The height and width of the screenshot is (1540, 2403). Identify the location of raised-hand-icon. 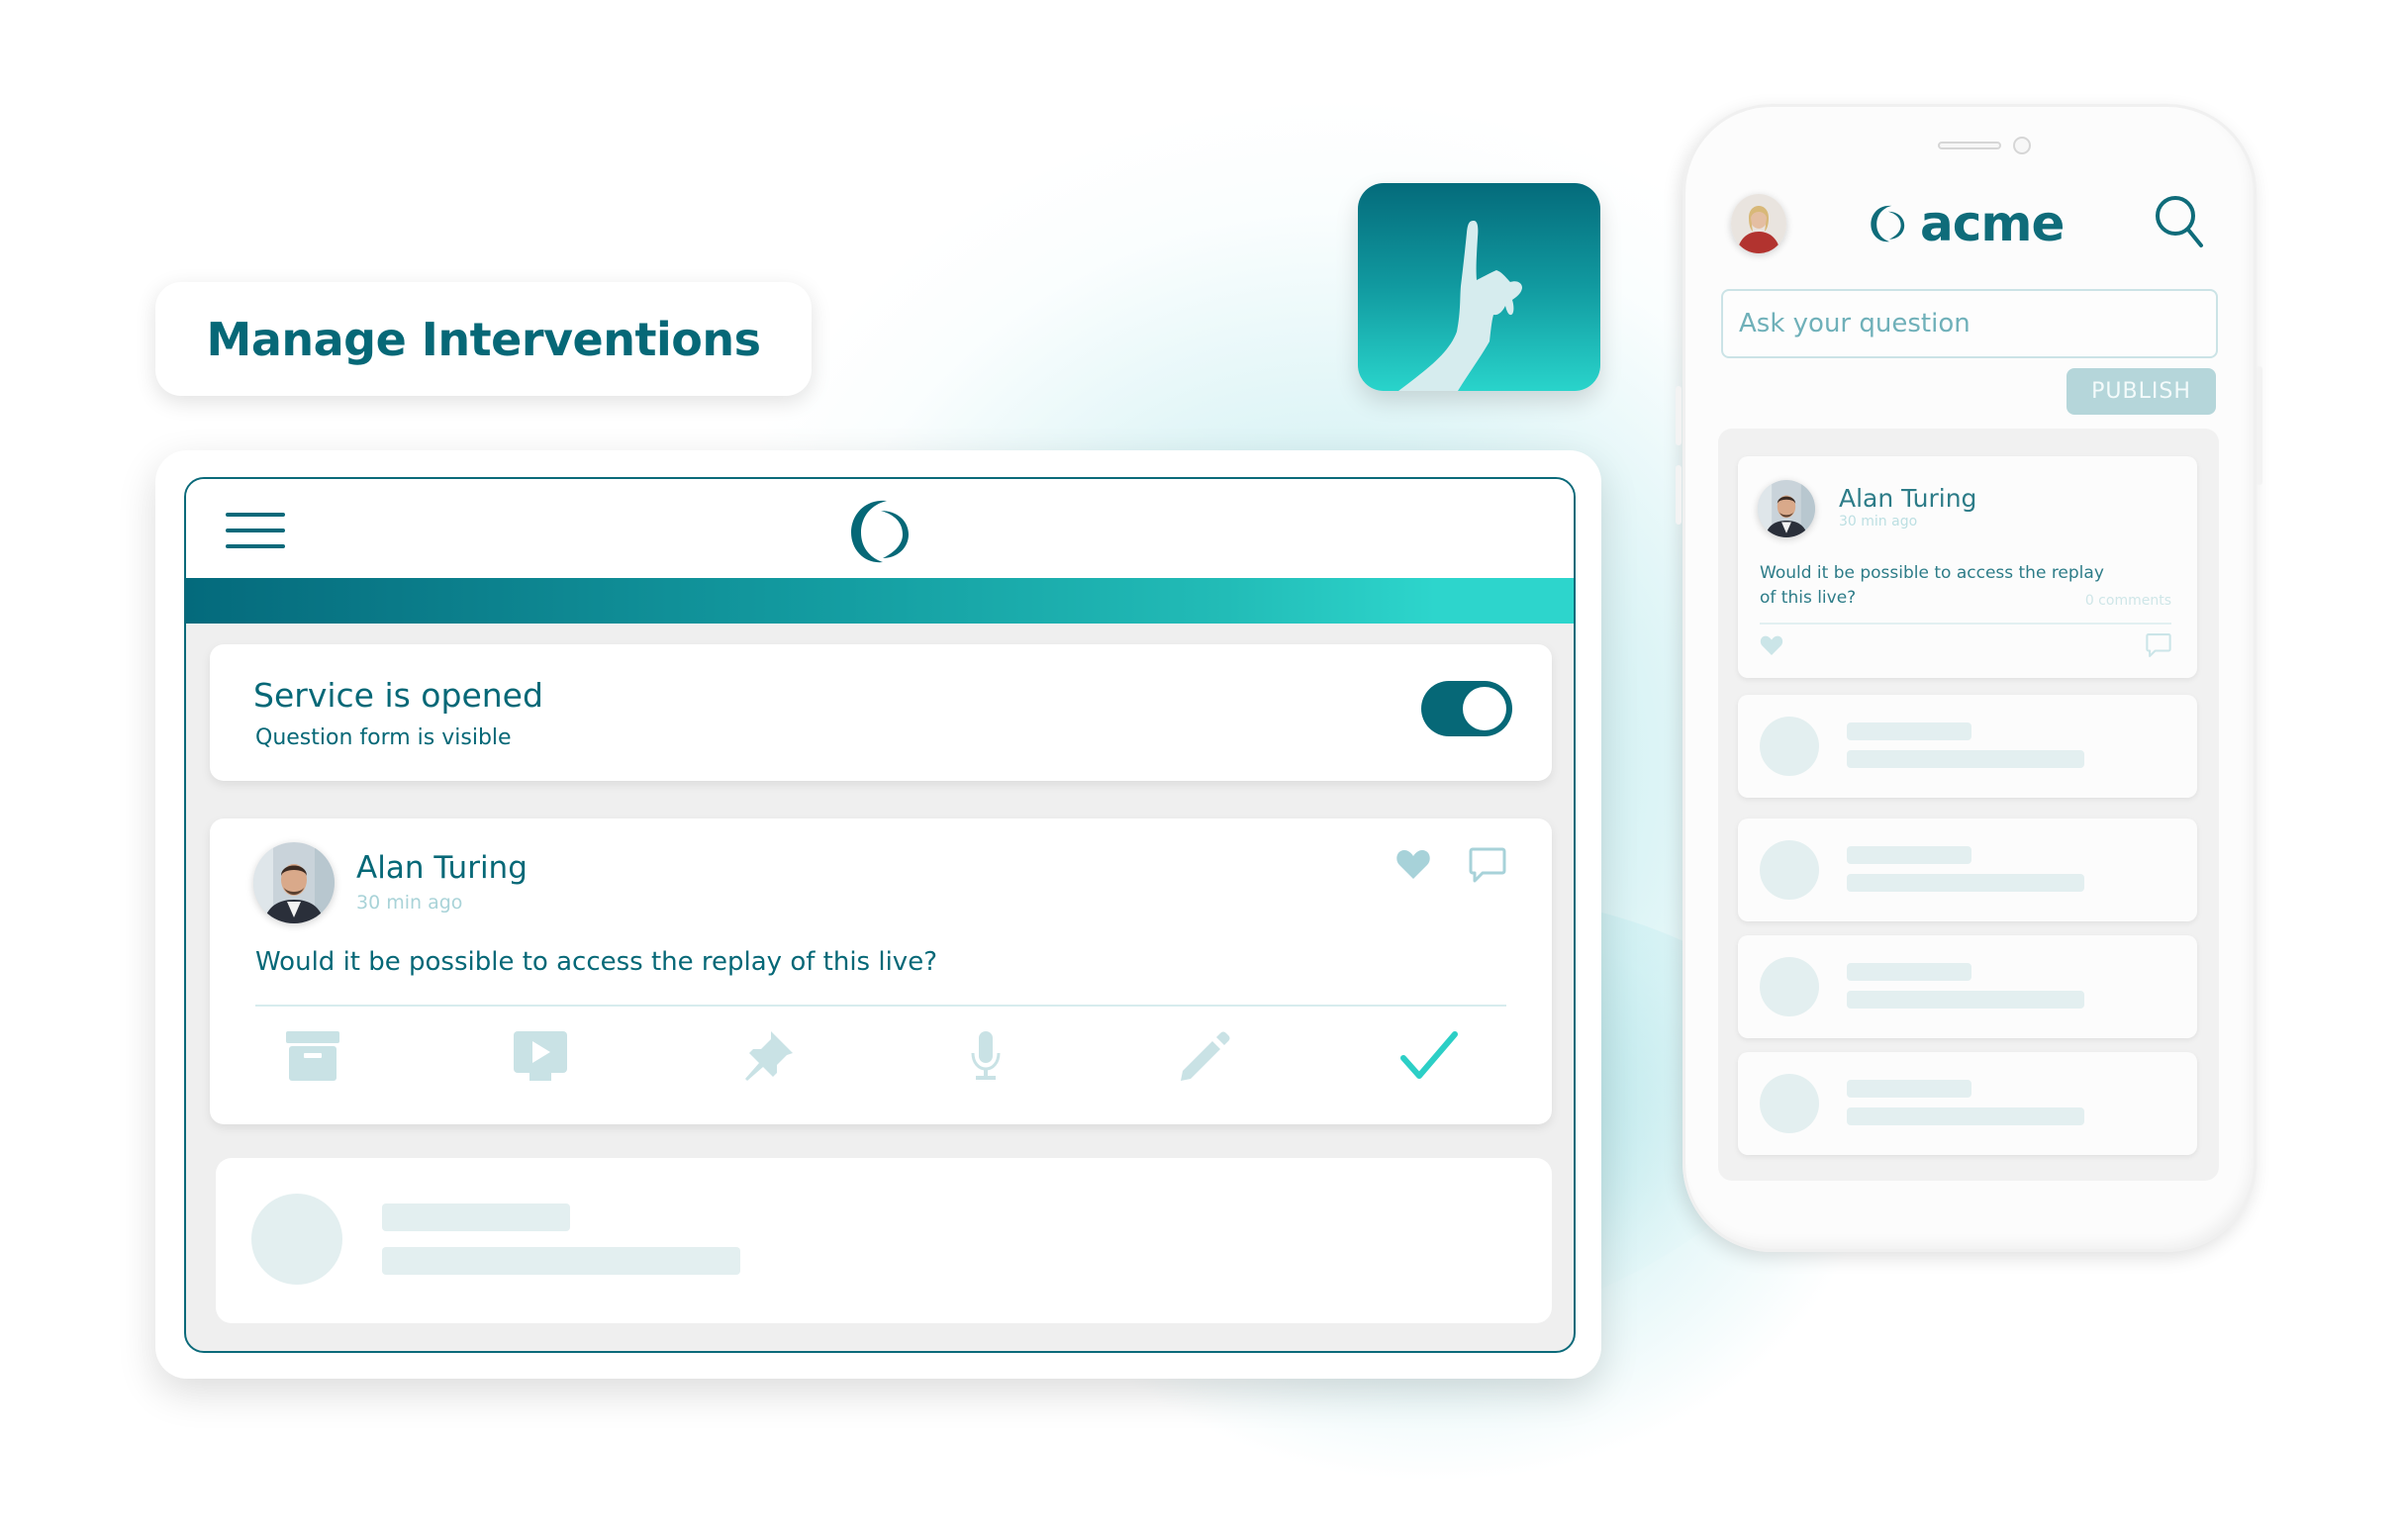
(1460, 306).